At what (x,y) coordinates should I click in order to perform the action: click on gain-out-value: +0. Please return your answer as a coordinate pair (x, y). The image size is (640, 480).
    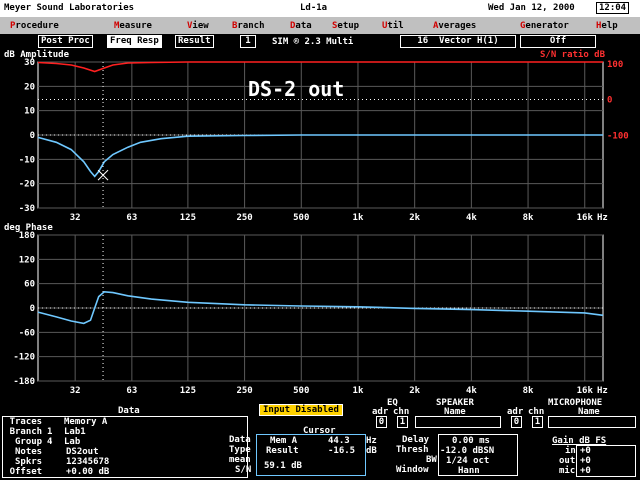
    Looking at the image, I should click on (585, 461).